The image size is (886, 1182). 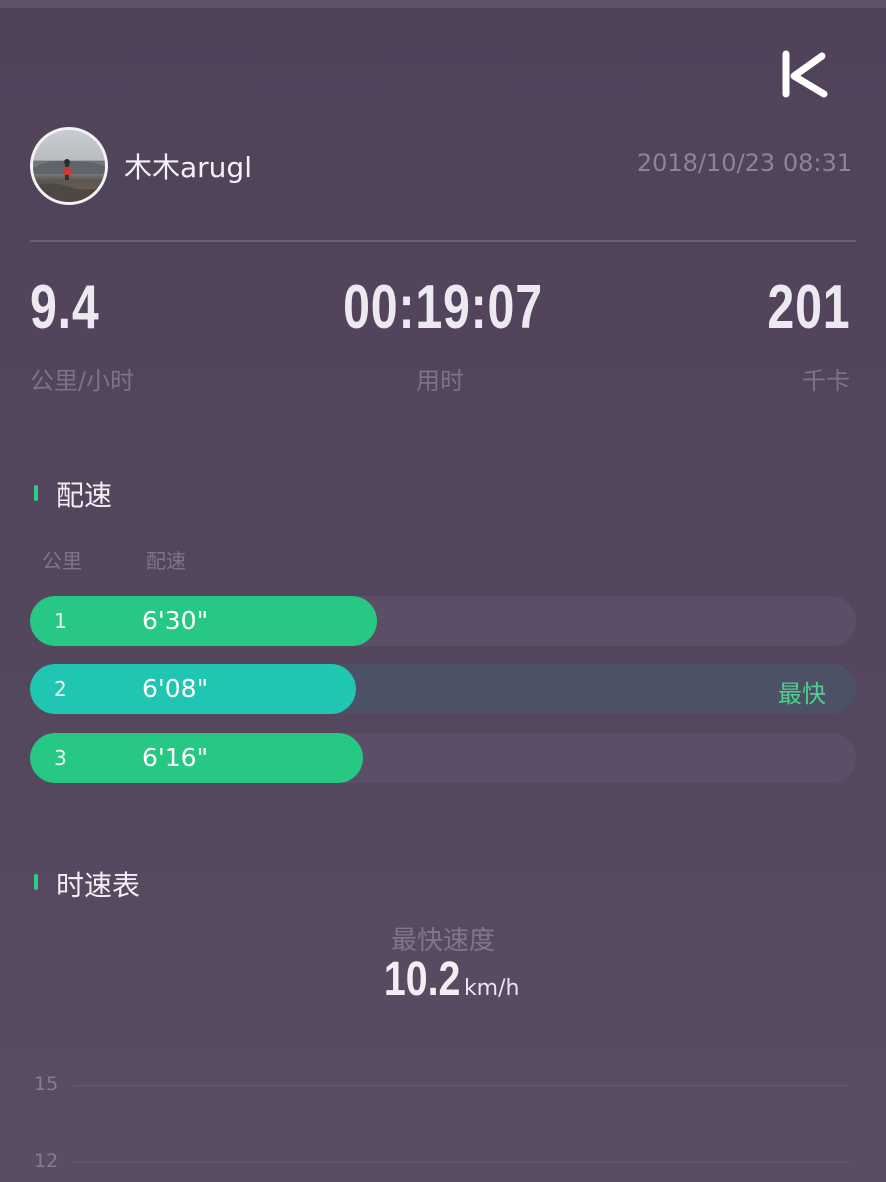 I want to click on pace-section-marker, so click(x=36, y=493).